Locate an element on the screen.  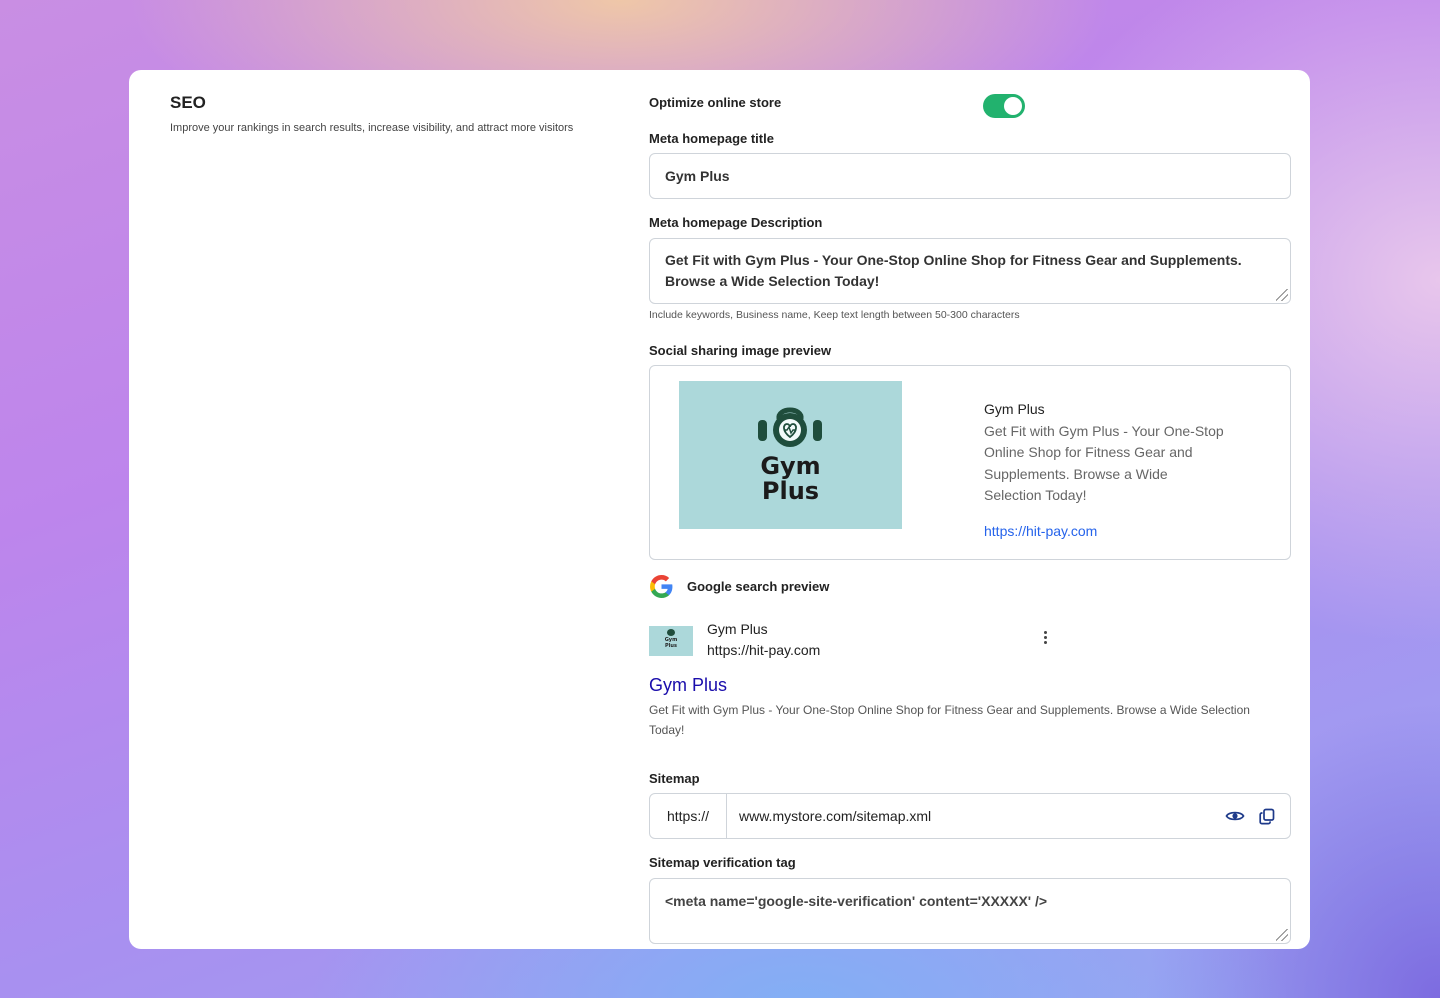
section-title: SEO is located at coordinates (188, 102).